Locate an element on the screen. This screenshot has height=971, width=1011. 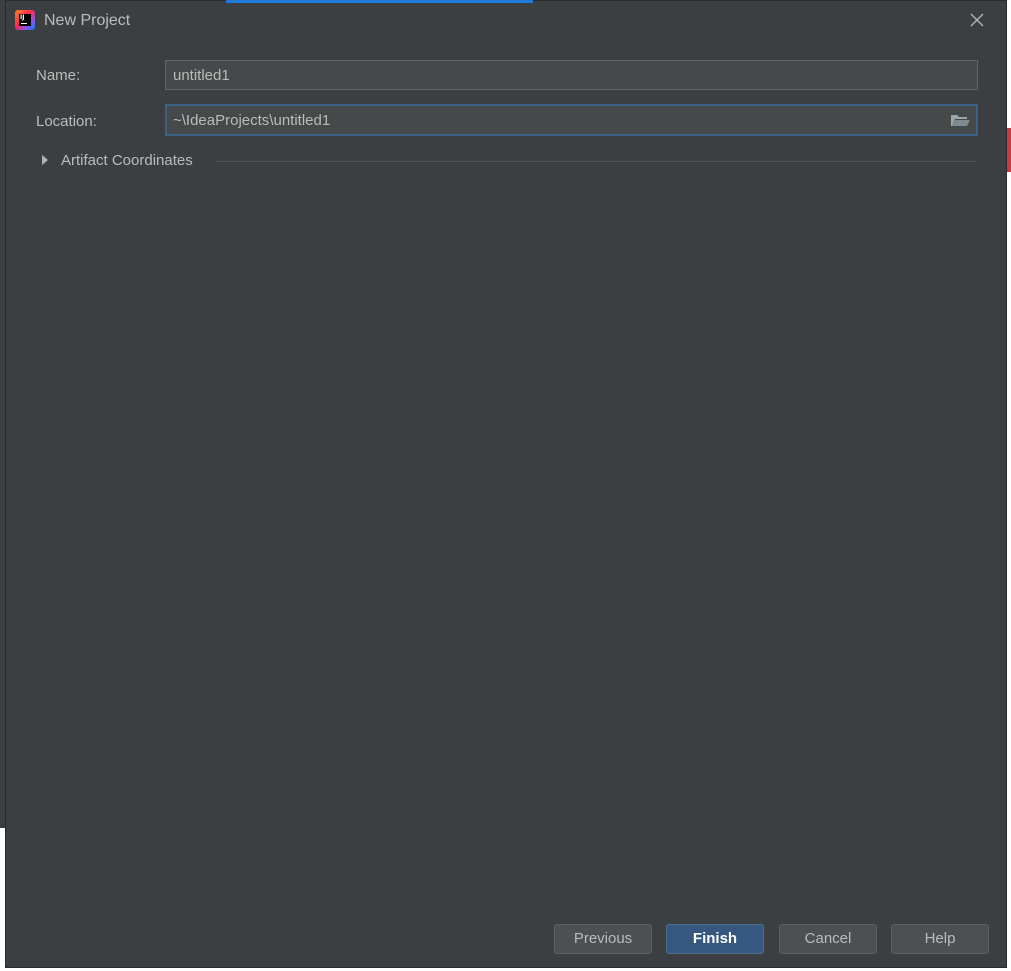
close-icon is located at coordinates (977, 20).